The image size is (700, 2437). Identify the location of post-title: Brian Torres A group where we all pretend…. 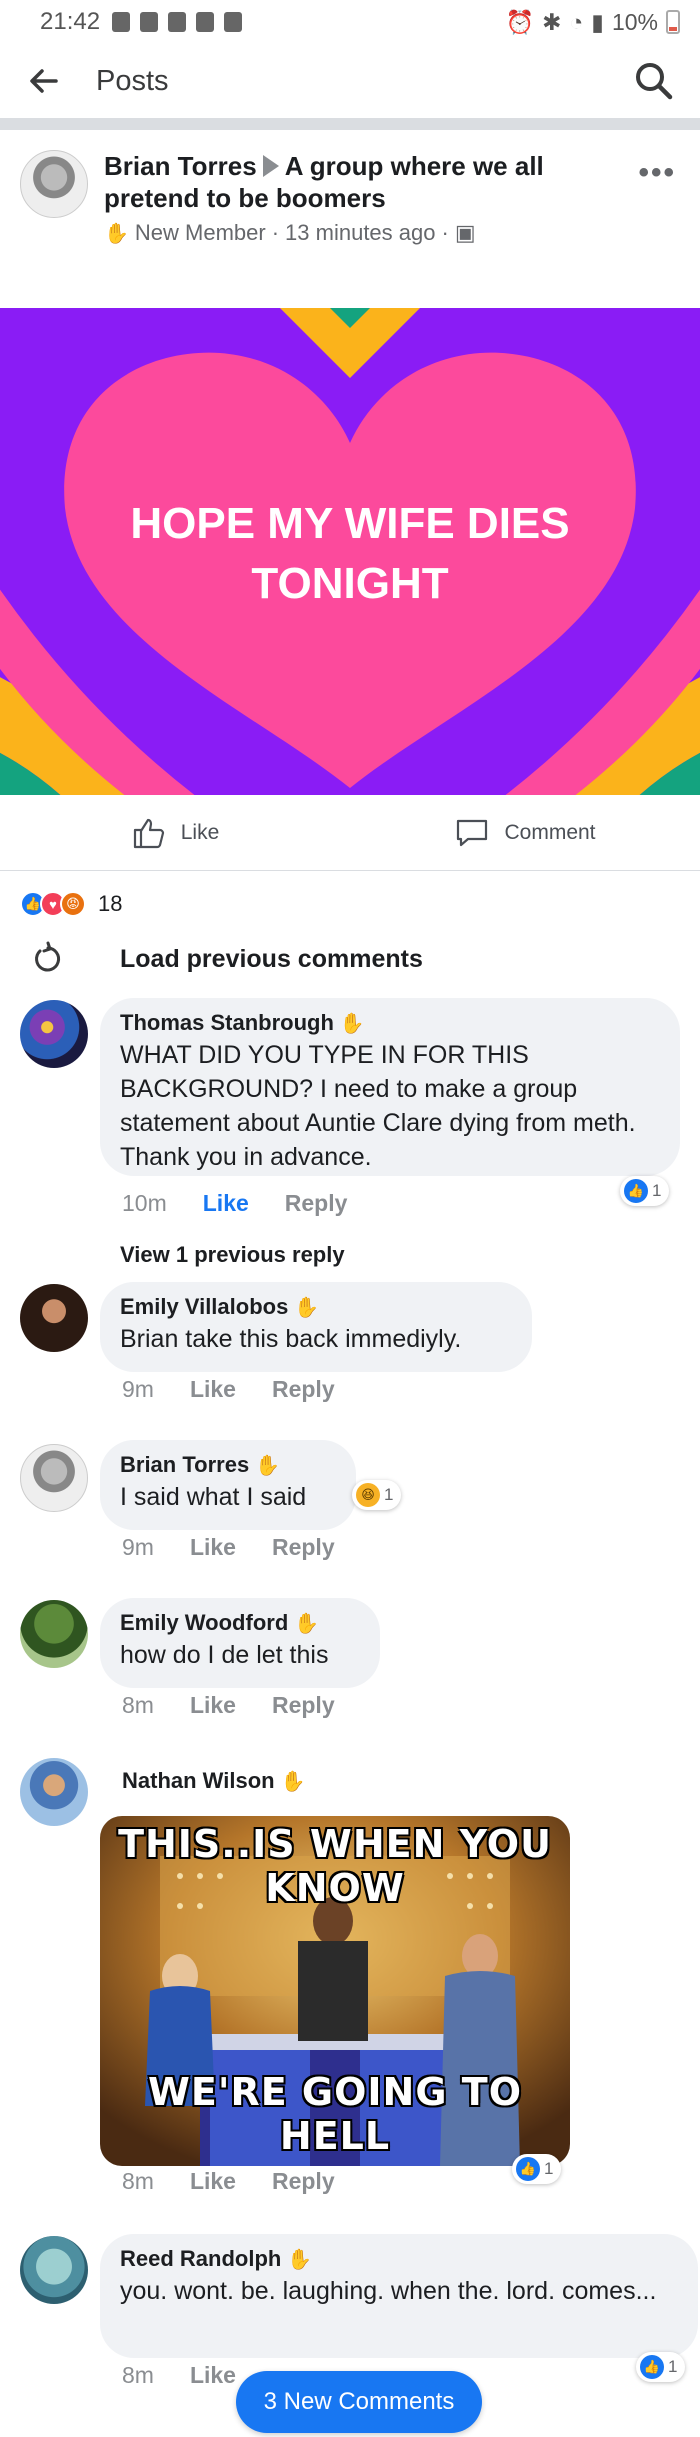
(392, 182).